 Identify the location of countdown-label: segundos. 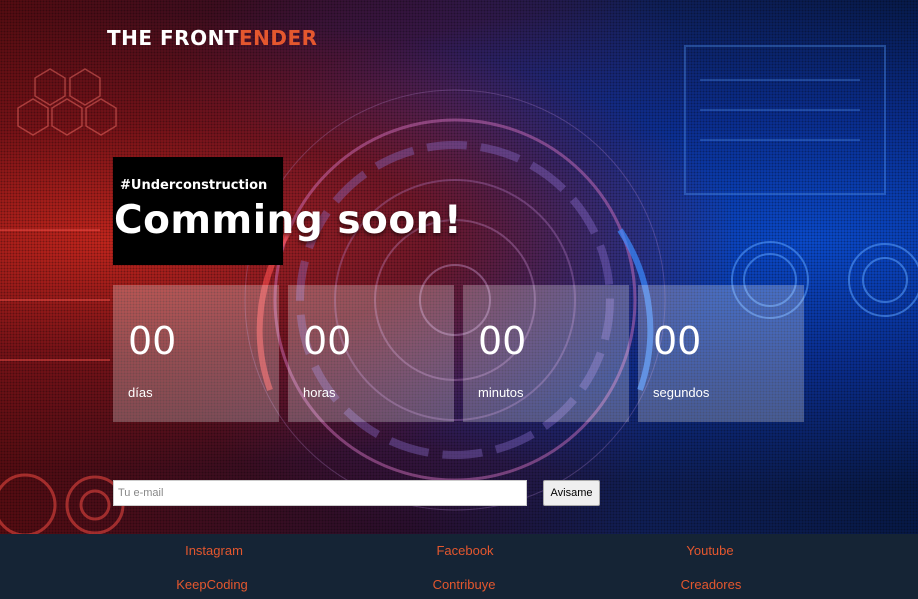
(681, 392).